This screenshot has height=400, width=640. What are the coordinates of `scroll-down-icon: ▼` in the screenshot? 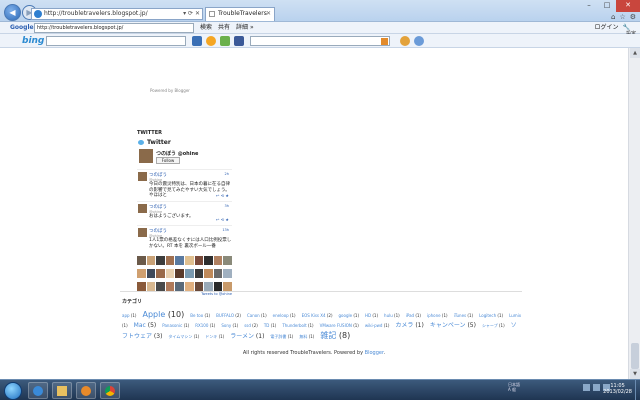 It's located at (635, 374).